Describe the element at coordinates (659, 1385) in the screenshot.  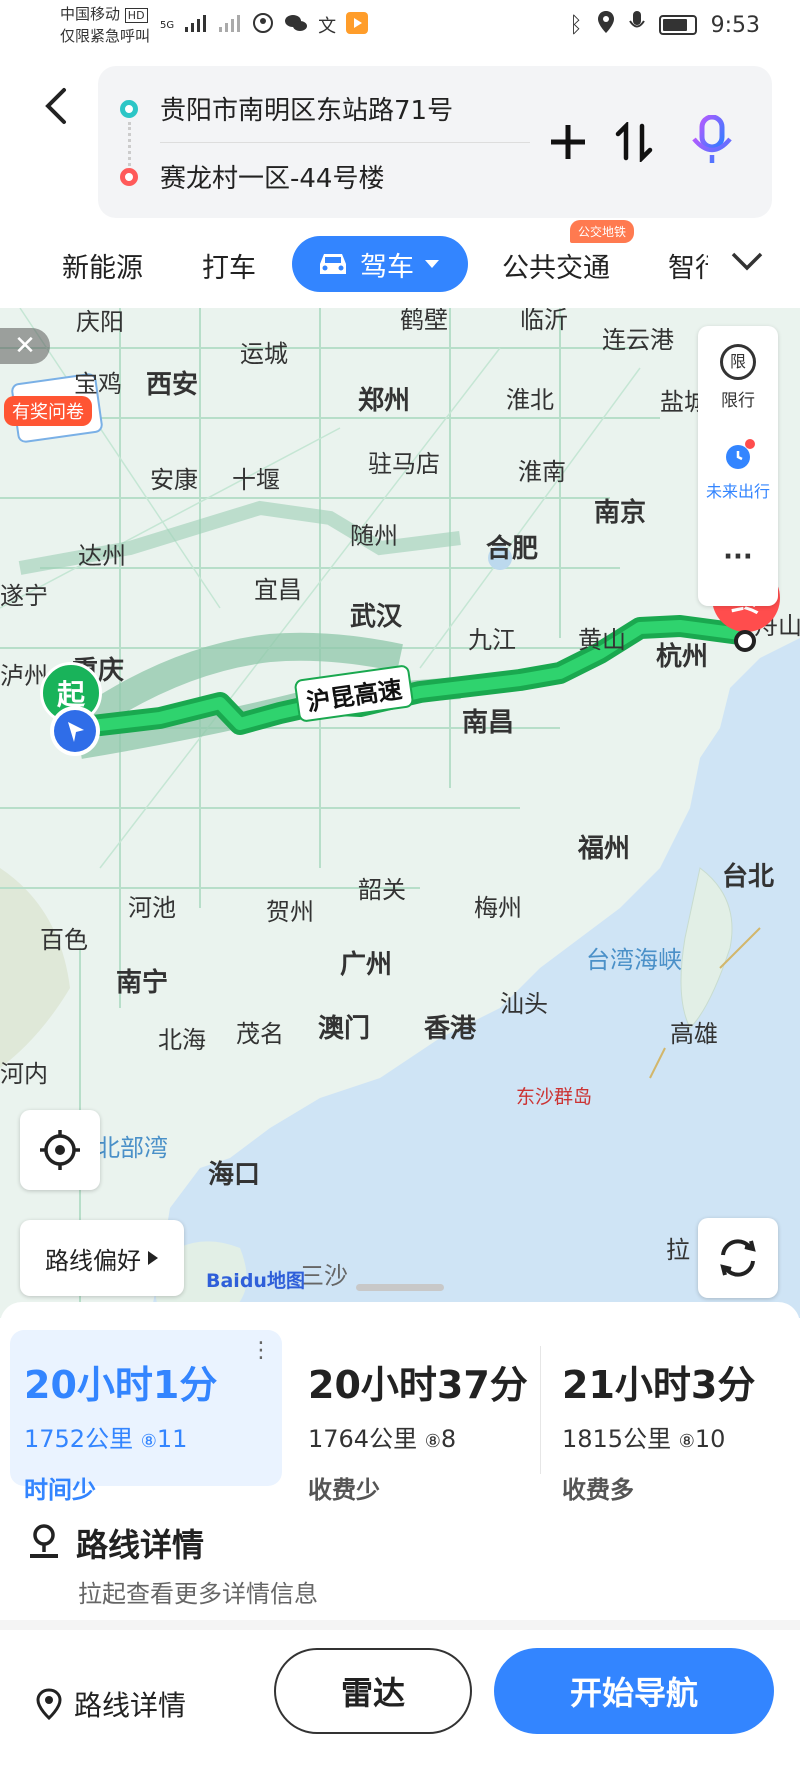
I see `route-duration: 21小时3分` at that location.